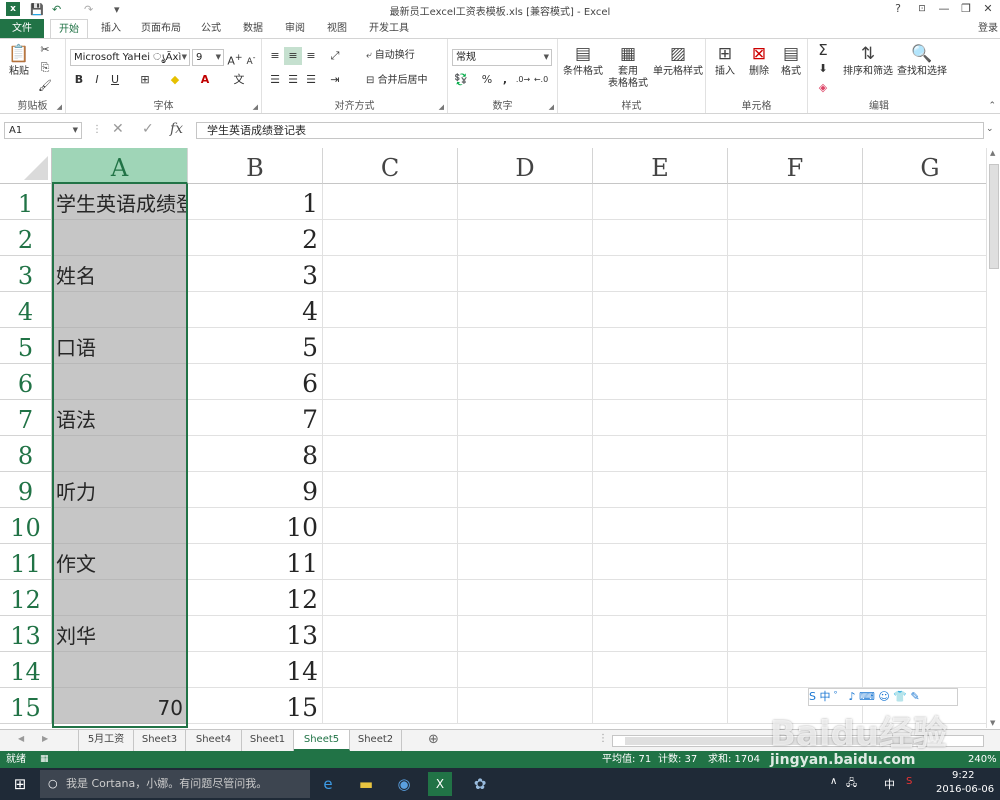  Describe the element at coordinates (26, 562) in the screenshot. I see `row-header: 11` at that location.